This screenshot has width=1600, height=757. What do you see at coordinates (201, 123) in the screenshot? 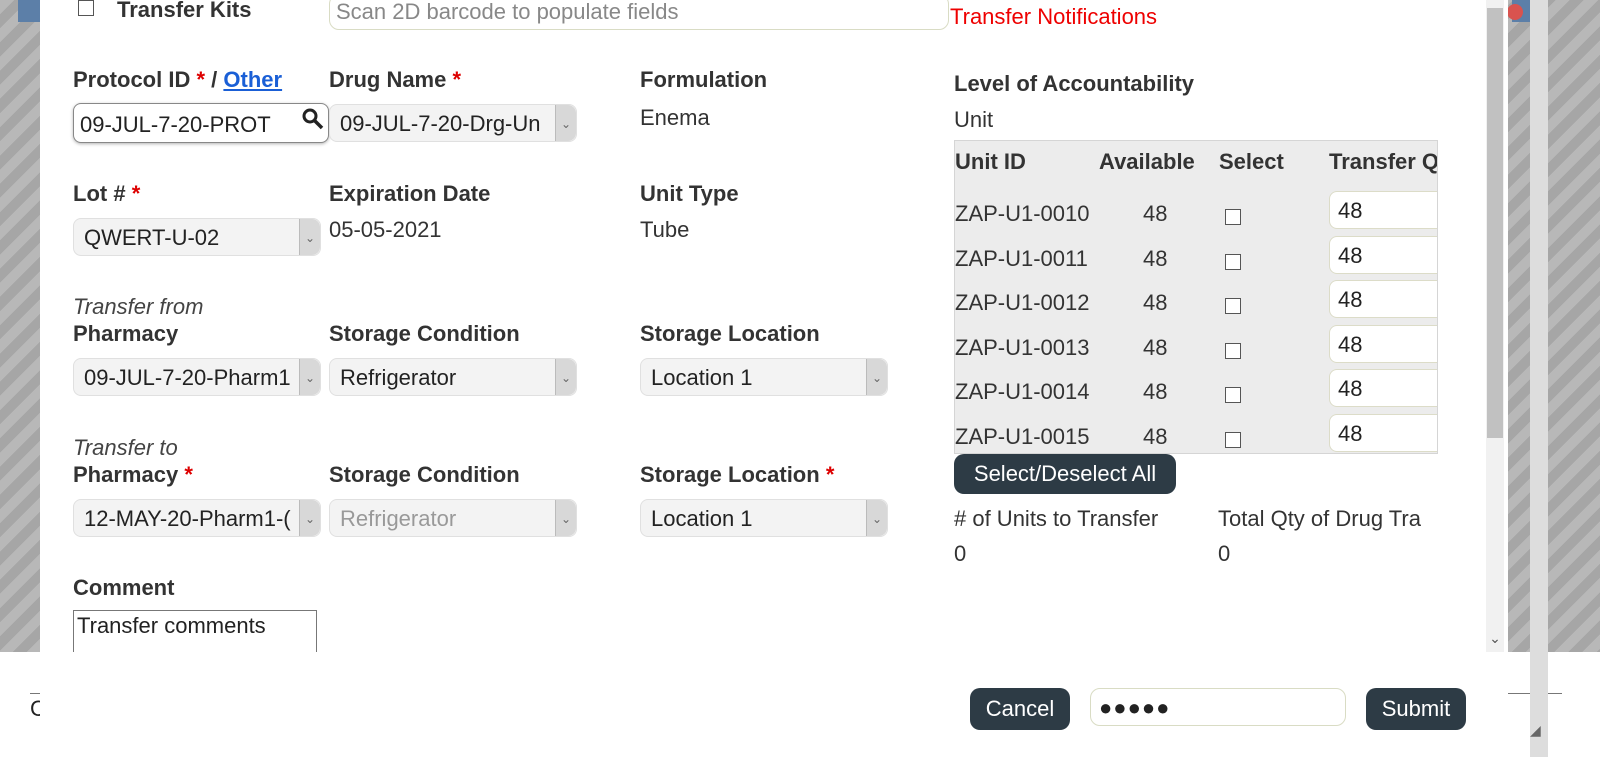
I see `protocol-id-input: 09-JUL-7-20-PROT` at bounding box center [201, 123].